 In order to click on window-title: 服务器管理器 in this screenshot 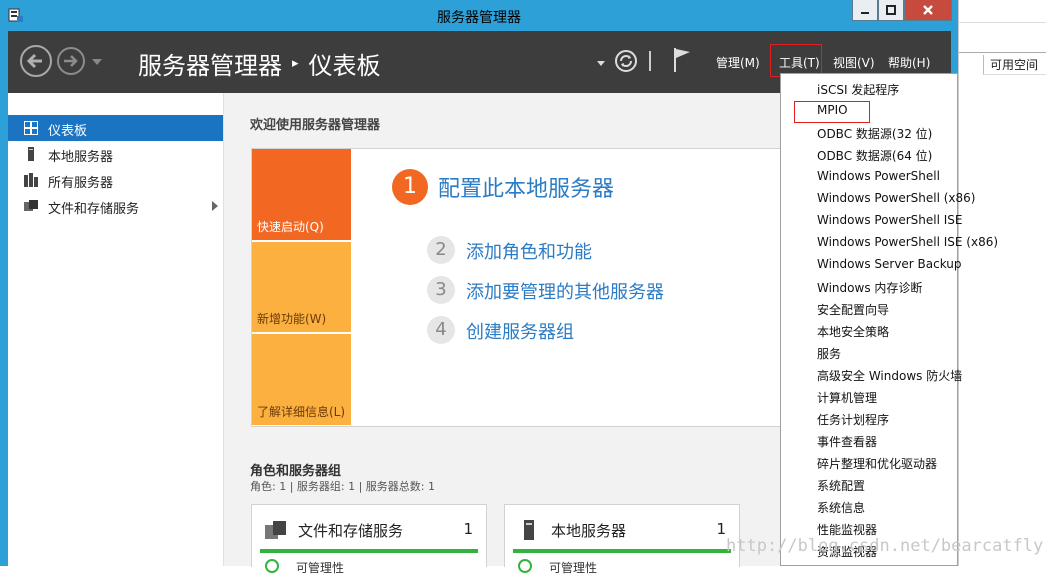, I will do `click(479, 18)`.